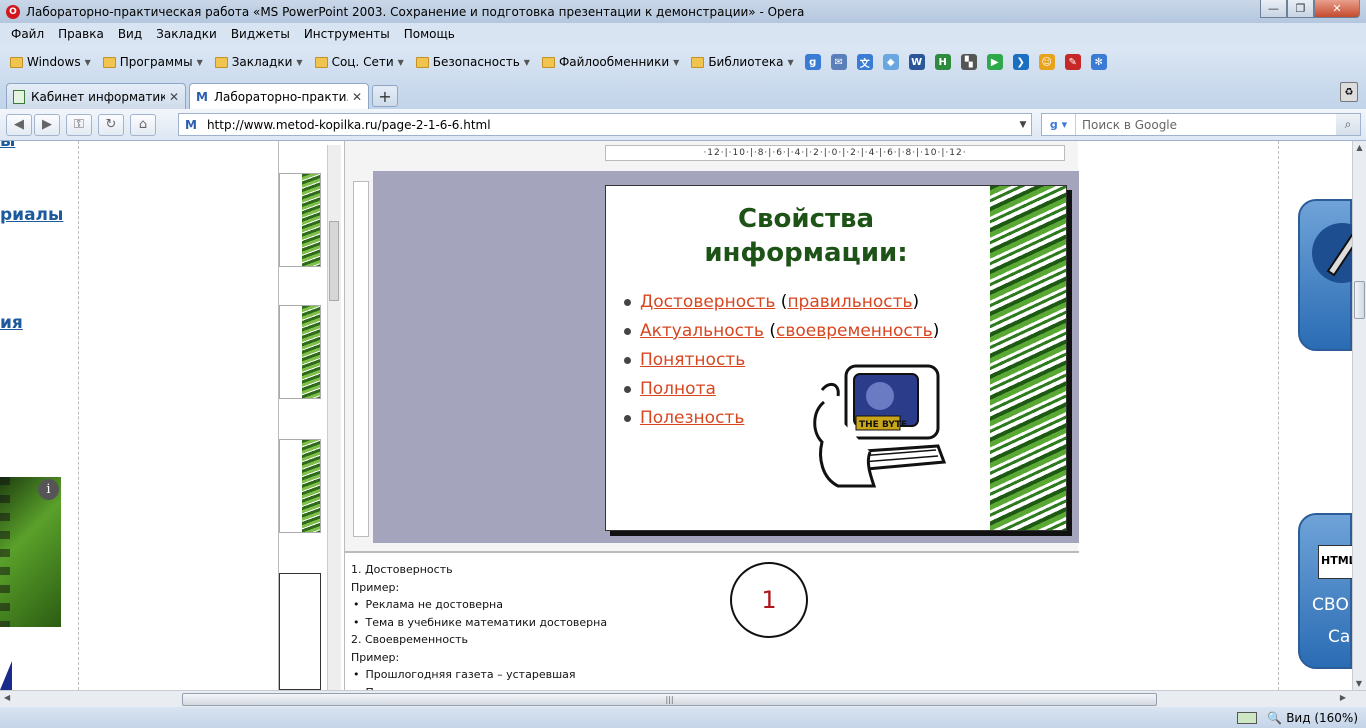  I want to click on home-button: ⌂, so click(143, 124).